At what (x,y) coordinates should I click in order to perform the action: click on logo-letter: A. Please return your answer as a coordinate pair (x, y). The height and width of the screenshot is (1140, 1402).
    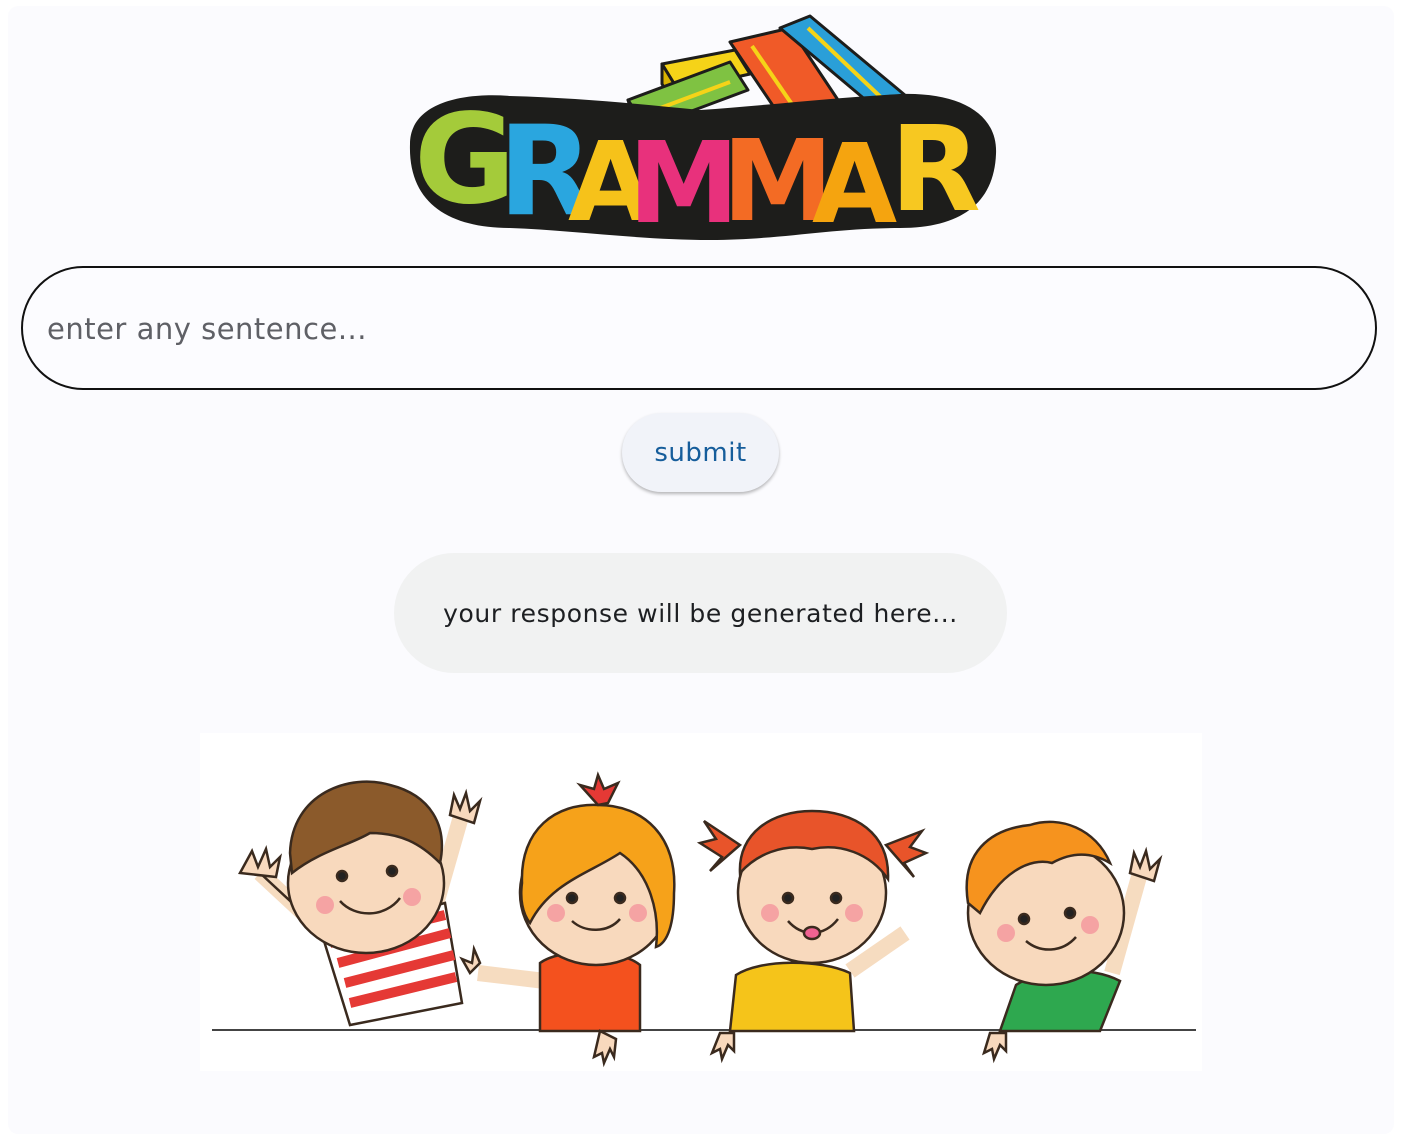
    Looking at the image, I should click on (854, 183).